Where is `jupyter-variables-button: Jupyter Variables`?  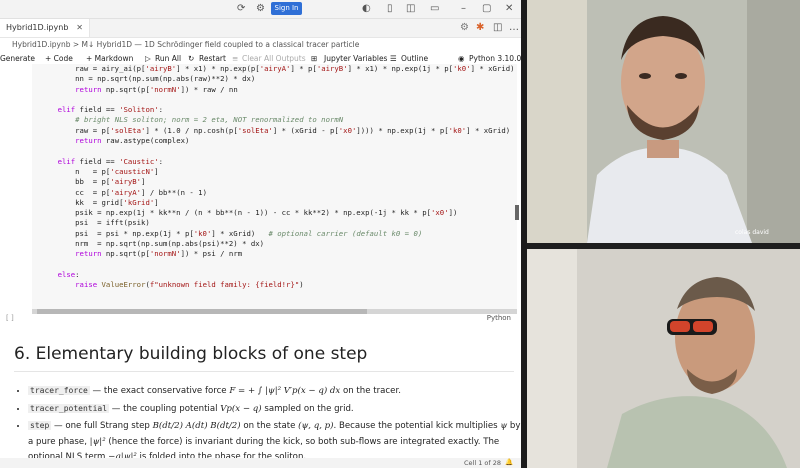 jupyter-variables-button: Jupyter Variables is located at coordinates (355, 58).